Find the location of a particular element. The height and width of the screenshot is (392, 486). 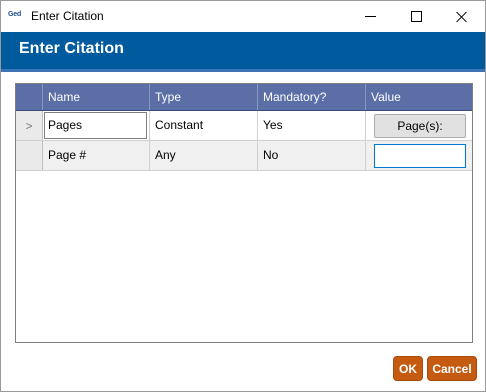

minimize-icon is located at coordinates (370, 16).